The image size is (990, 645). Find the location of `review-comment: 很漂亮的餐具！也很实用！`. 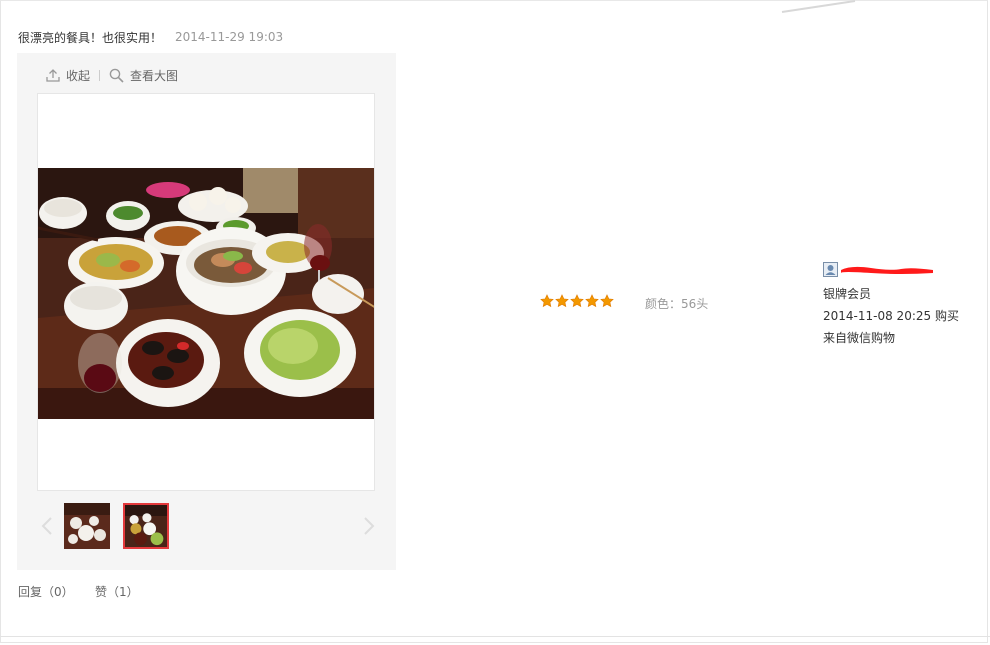

review-comment: 很漂亮的餐具！也很实用！ is located at coordinates (90, 38).